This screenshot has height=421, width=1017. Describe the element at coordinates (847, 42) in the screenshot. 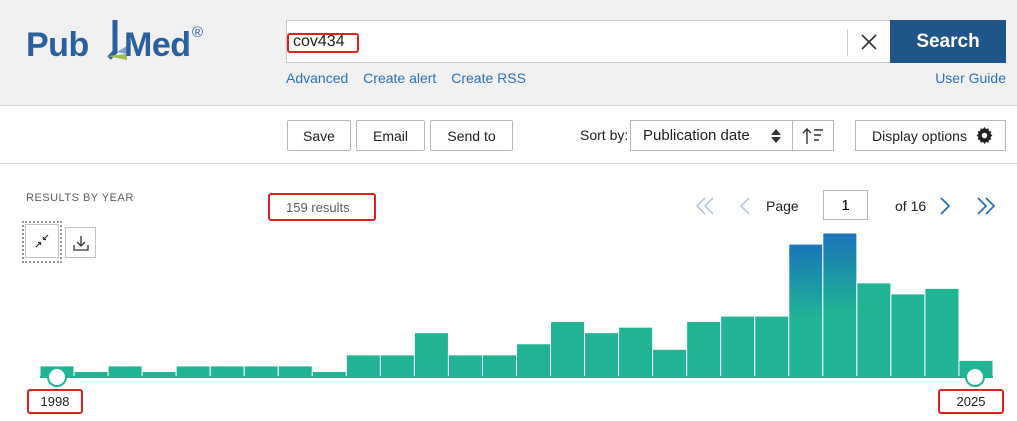

I see `divider` at that location.